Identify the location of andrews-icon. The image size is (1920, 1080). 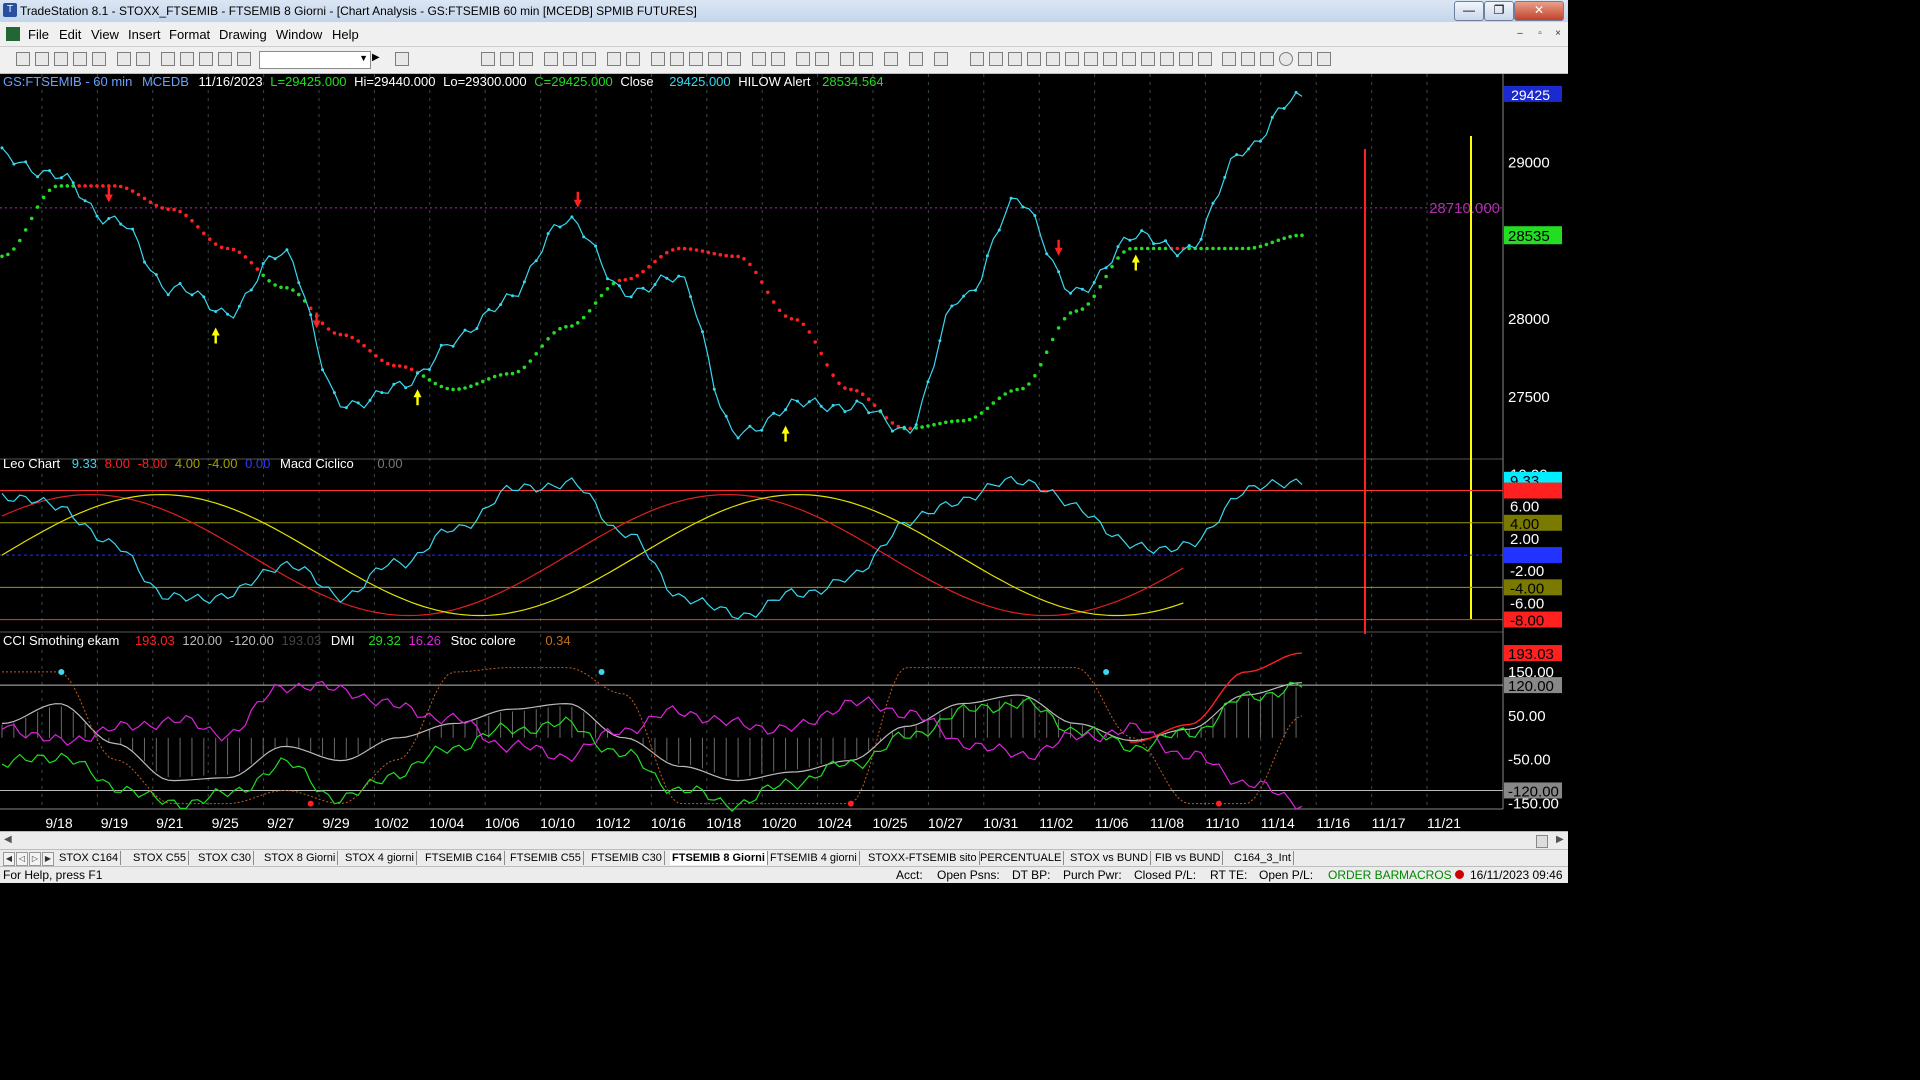
(1186, 59).